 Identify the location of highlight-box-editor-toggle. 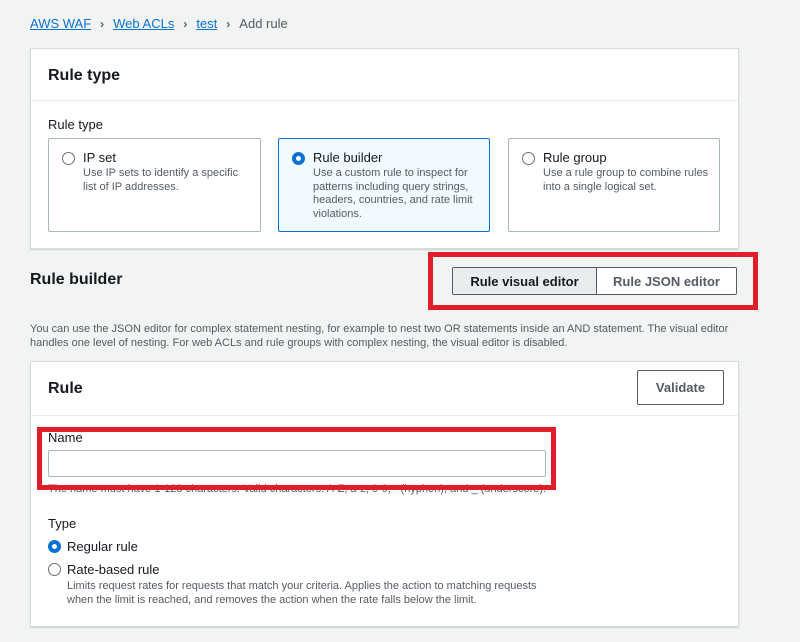
(593, 281).